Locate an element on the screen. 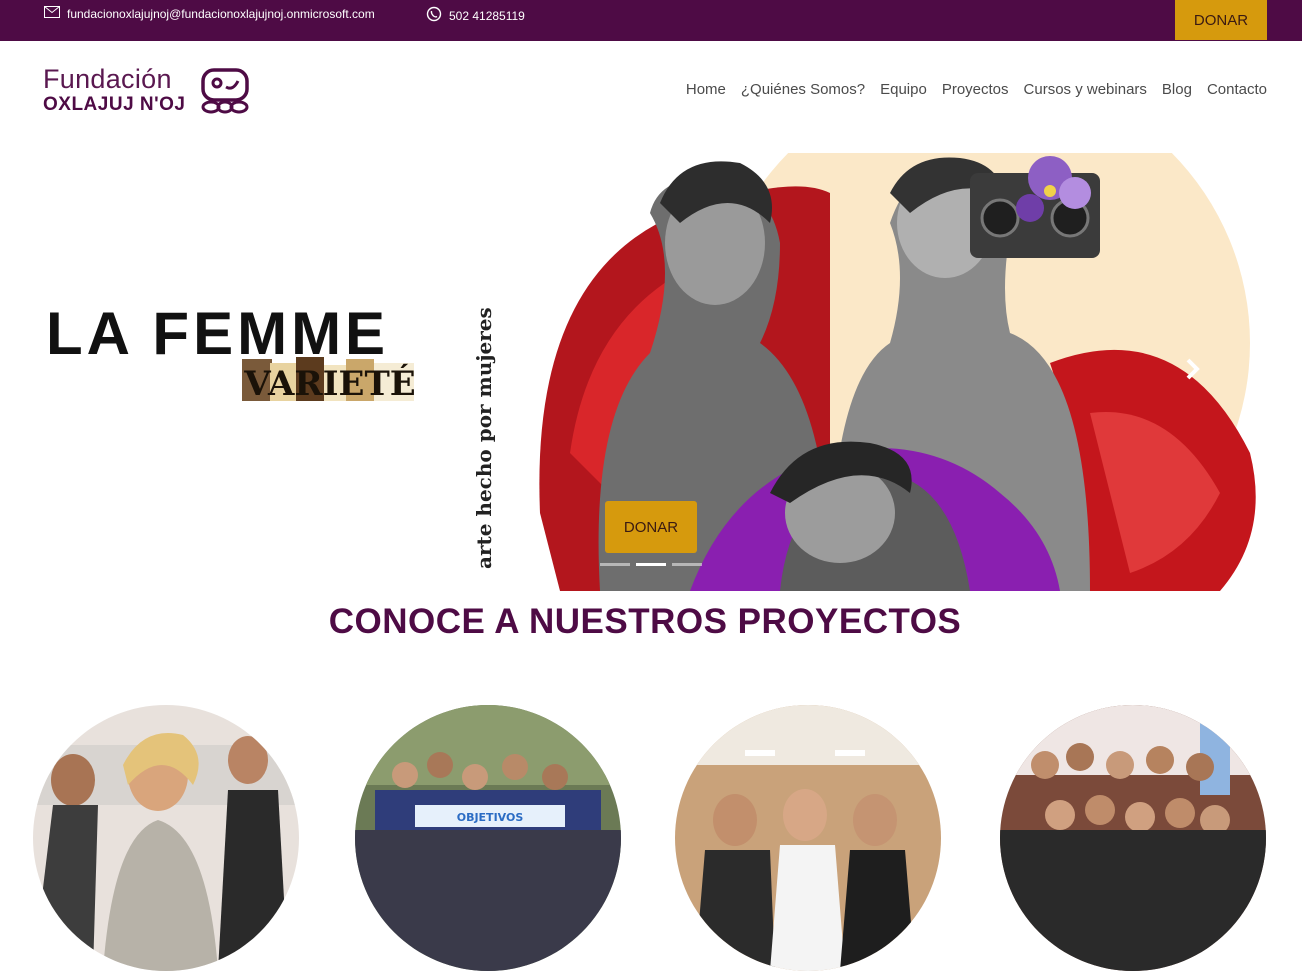 The width and height of the screenshot is (1302, 971). nav-proyectos: Proyectos is located at coordinates (975, 89).